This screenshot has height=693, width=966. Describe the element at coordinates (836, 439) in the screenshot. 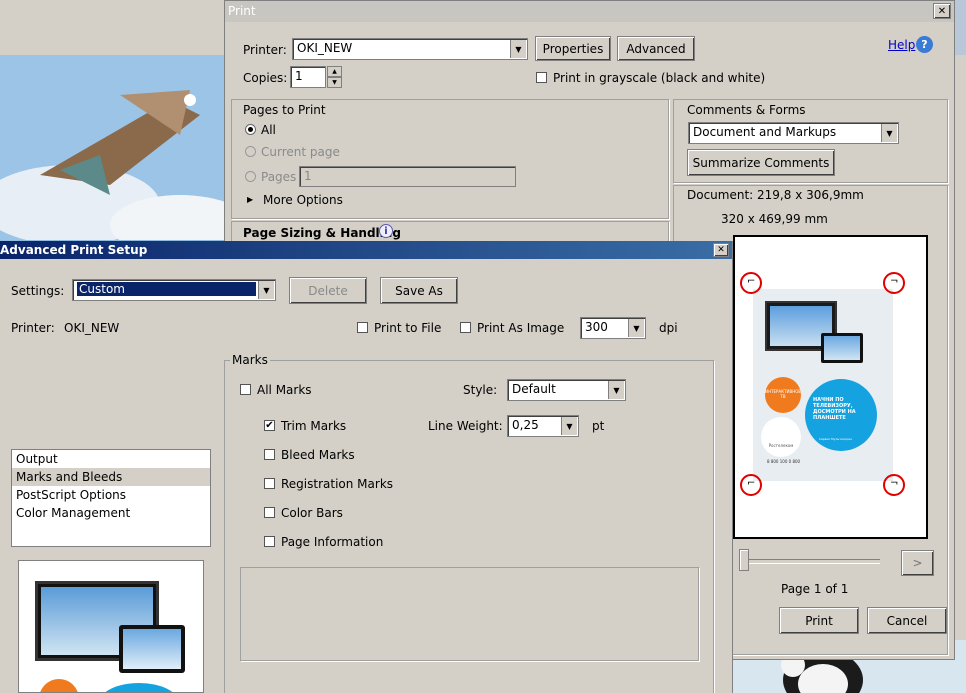

I see `poster-service: Сервис Мультискрин` at that location.